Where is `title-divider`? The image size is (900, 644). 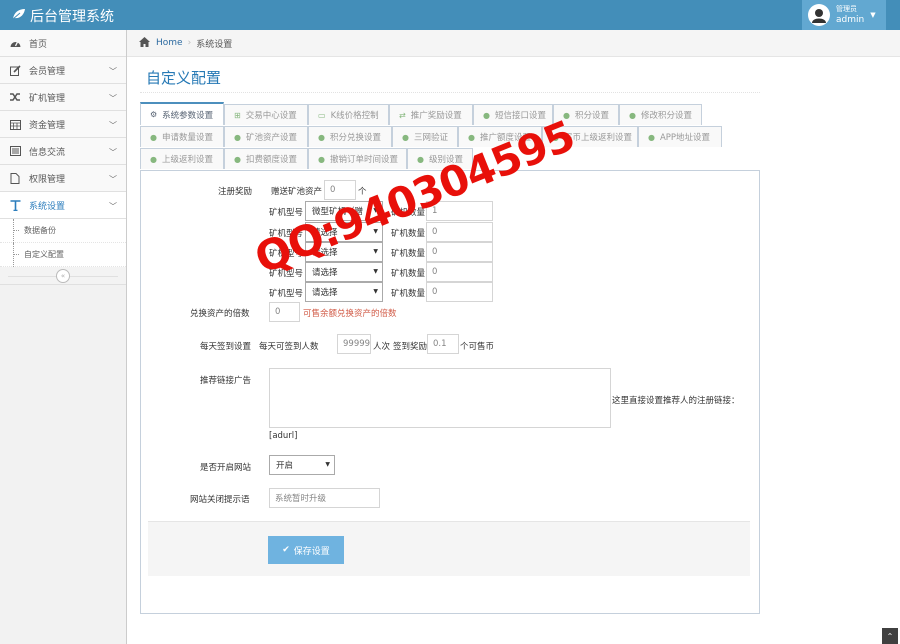
title-divider is located at coordinates (450, 92).